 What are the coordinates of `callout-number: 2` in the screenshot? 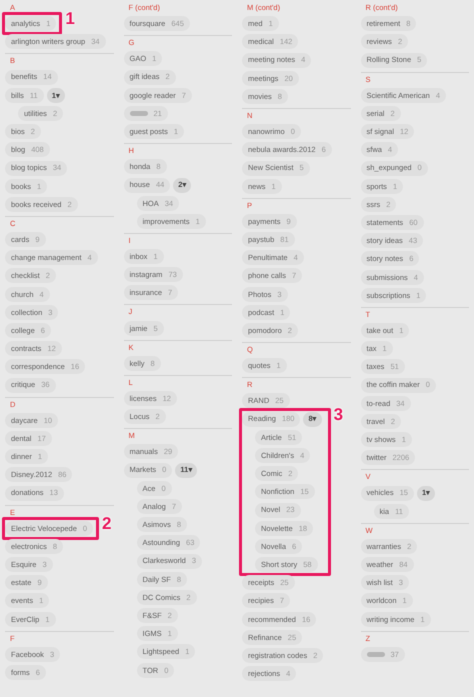 It's located at (107, 524).